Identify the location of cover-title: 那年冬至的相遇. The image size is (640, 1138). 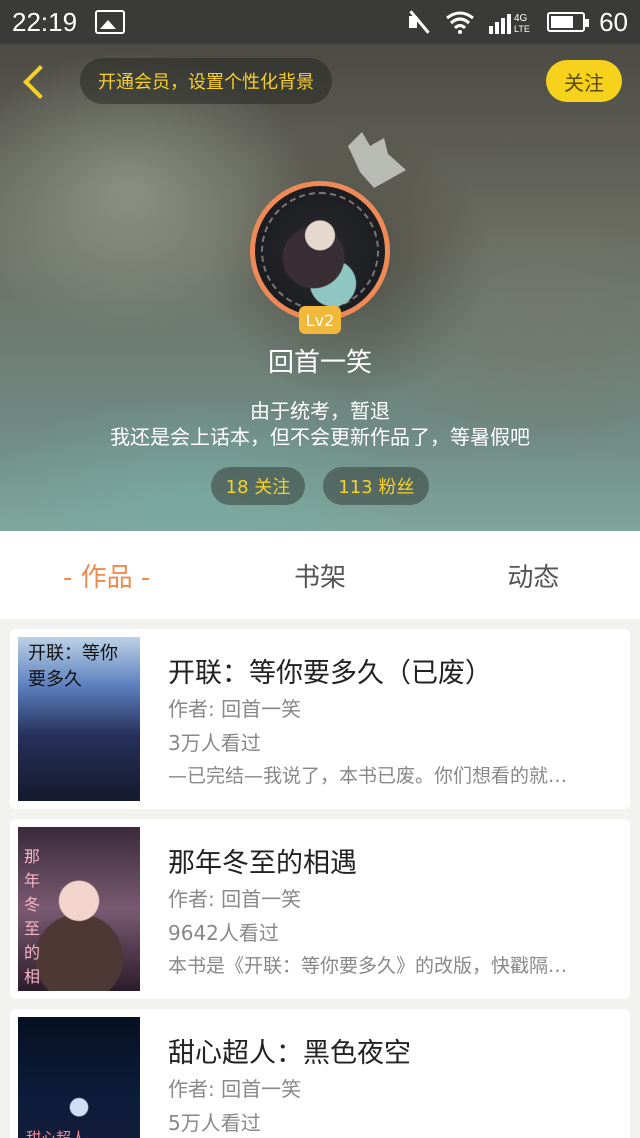
(32, 916).